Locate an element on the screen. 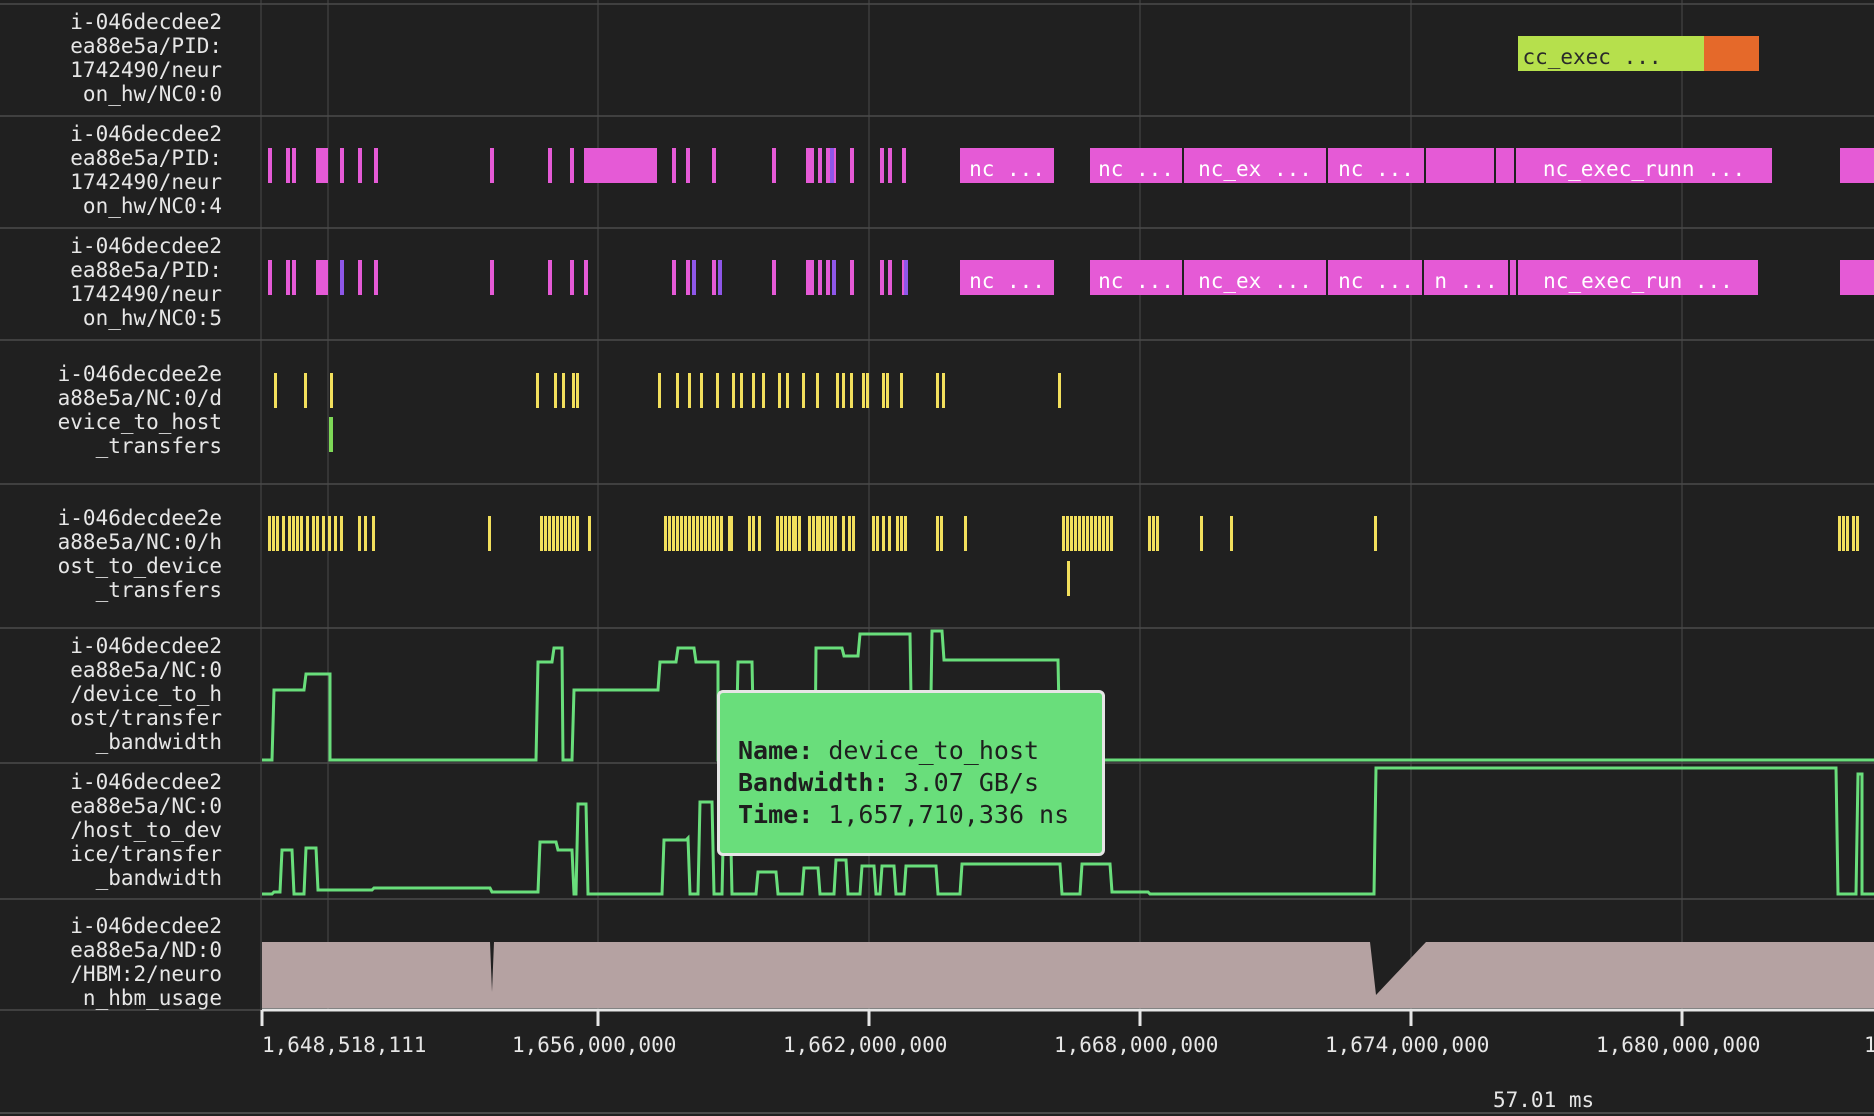 The image size is (1874, 1116). track-host-to-device-transfers is located at coordinates (1063, 533).